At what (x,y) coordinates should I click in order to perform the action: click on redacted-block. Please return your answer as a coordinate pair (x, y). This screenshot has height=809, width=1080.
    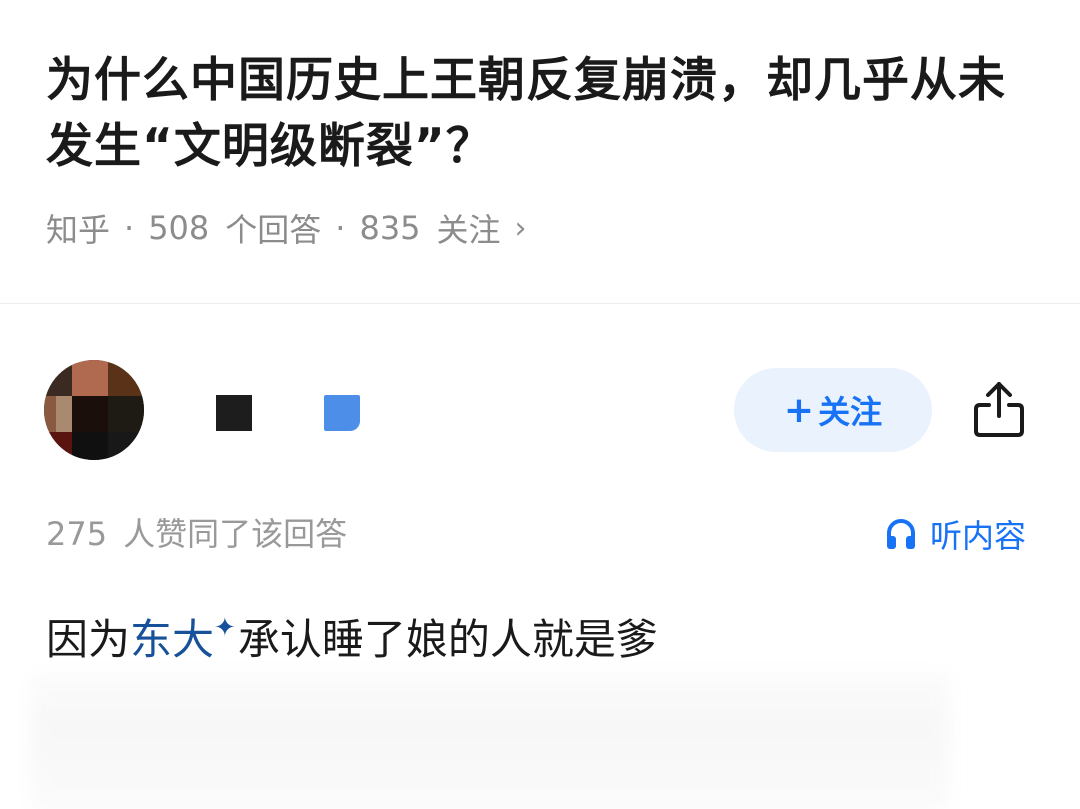
    Looking at the image, I should click on (234, 413).